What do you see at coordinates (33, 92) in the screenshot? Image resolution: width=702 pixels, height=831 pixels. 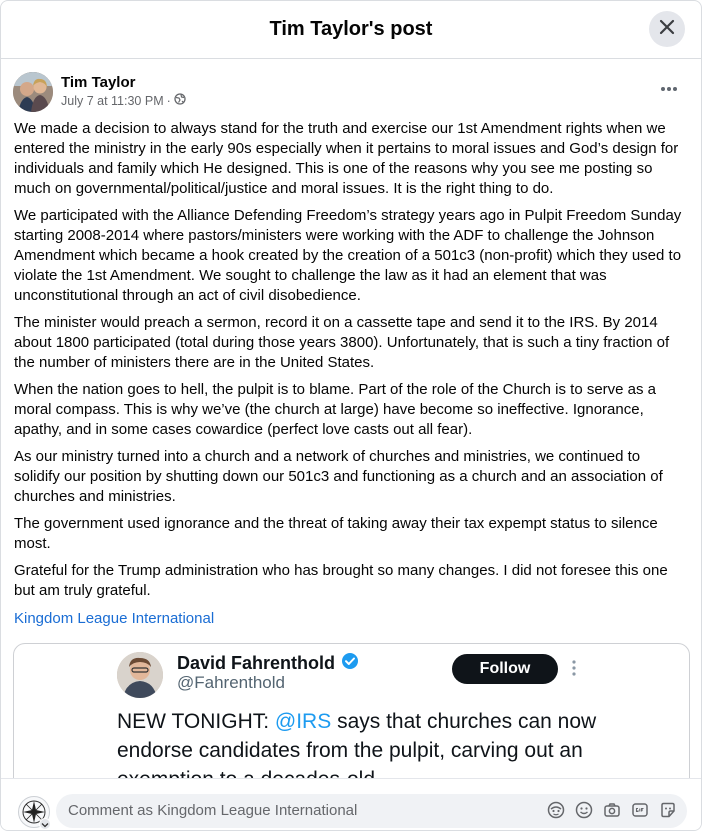 I see `author-avatar` at bounding box center [33, 92].